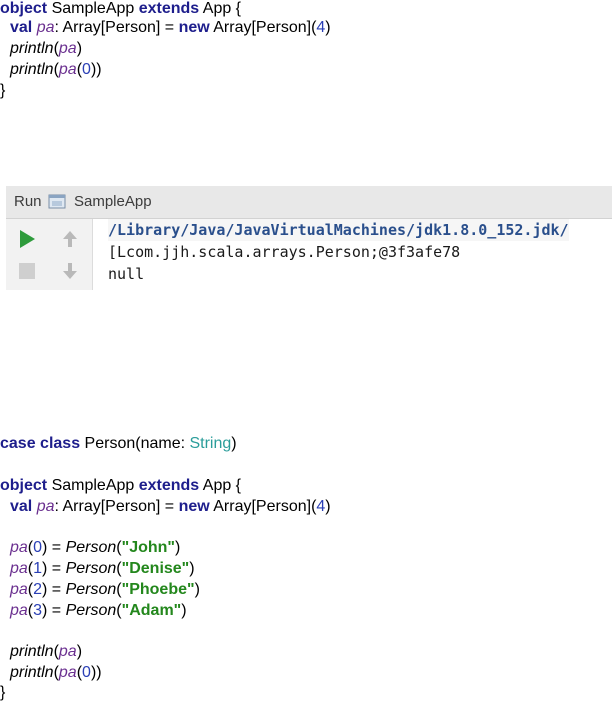 The width and height of the screenshot is (612, 703). Describe the element at coordinates (38, 610) in the screenshot. I see `number: 3` at that location.